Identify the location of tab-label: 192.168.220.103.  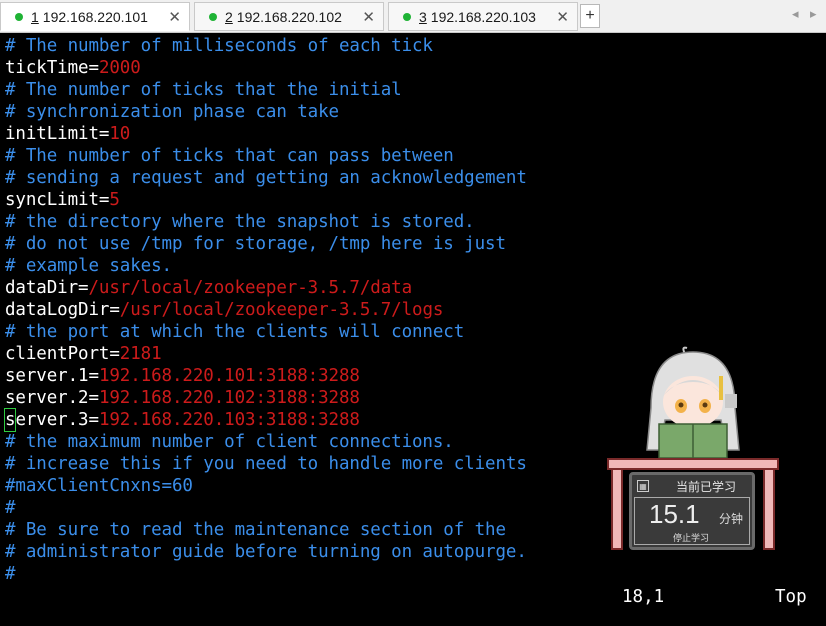
(483, 16).